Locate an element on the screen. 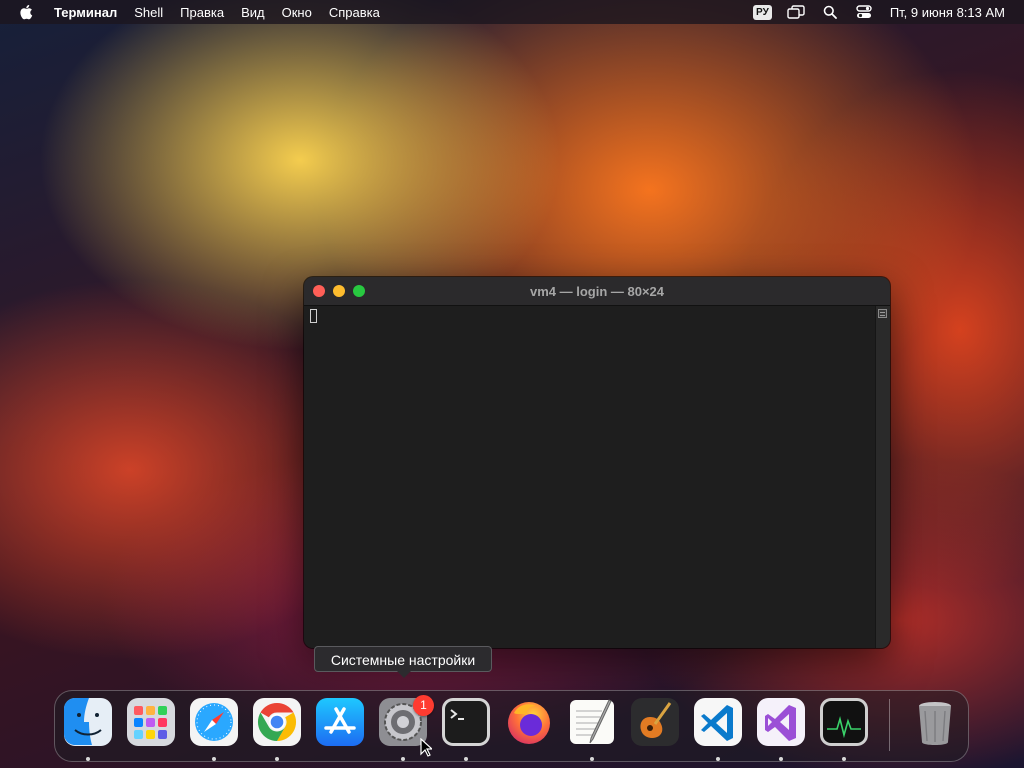 The width and height of the screenshot is (1024, 768). terminal-icon is located at coordinates (466, 722).